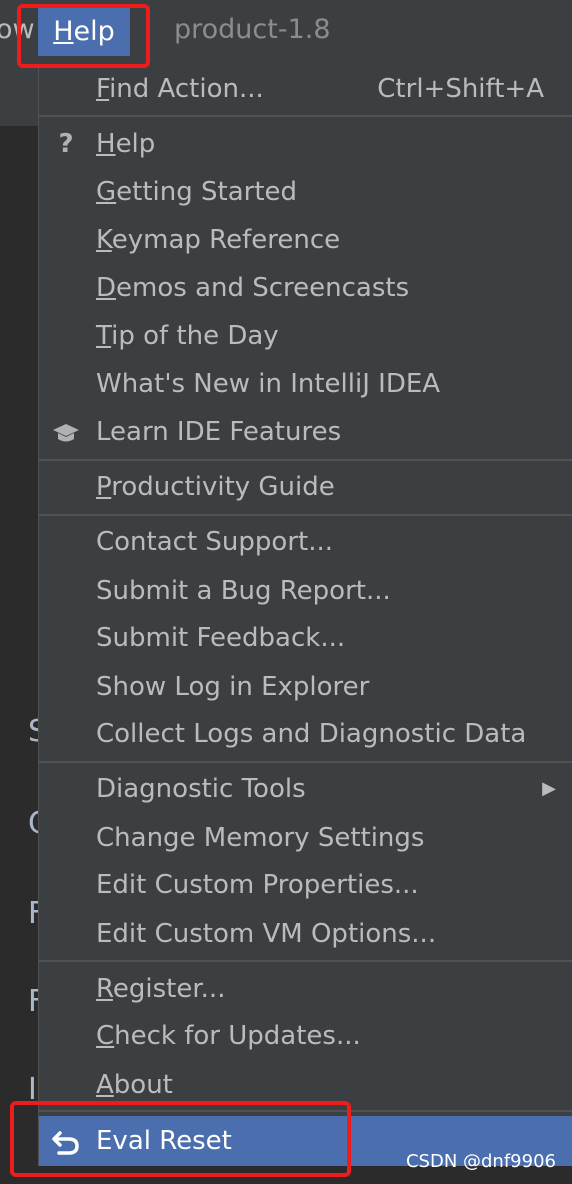 The image size is (572, 1184). What do you see at coordinates (201, 789) in the screenshot?
I see `menu-item-label: Diagnostic Tools` at bounding box center [201, 789].